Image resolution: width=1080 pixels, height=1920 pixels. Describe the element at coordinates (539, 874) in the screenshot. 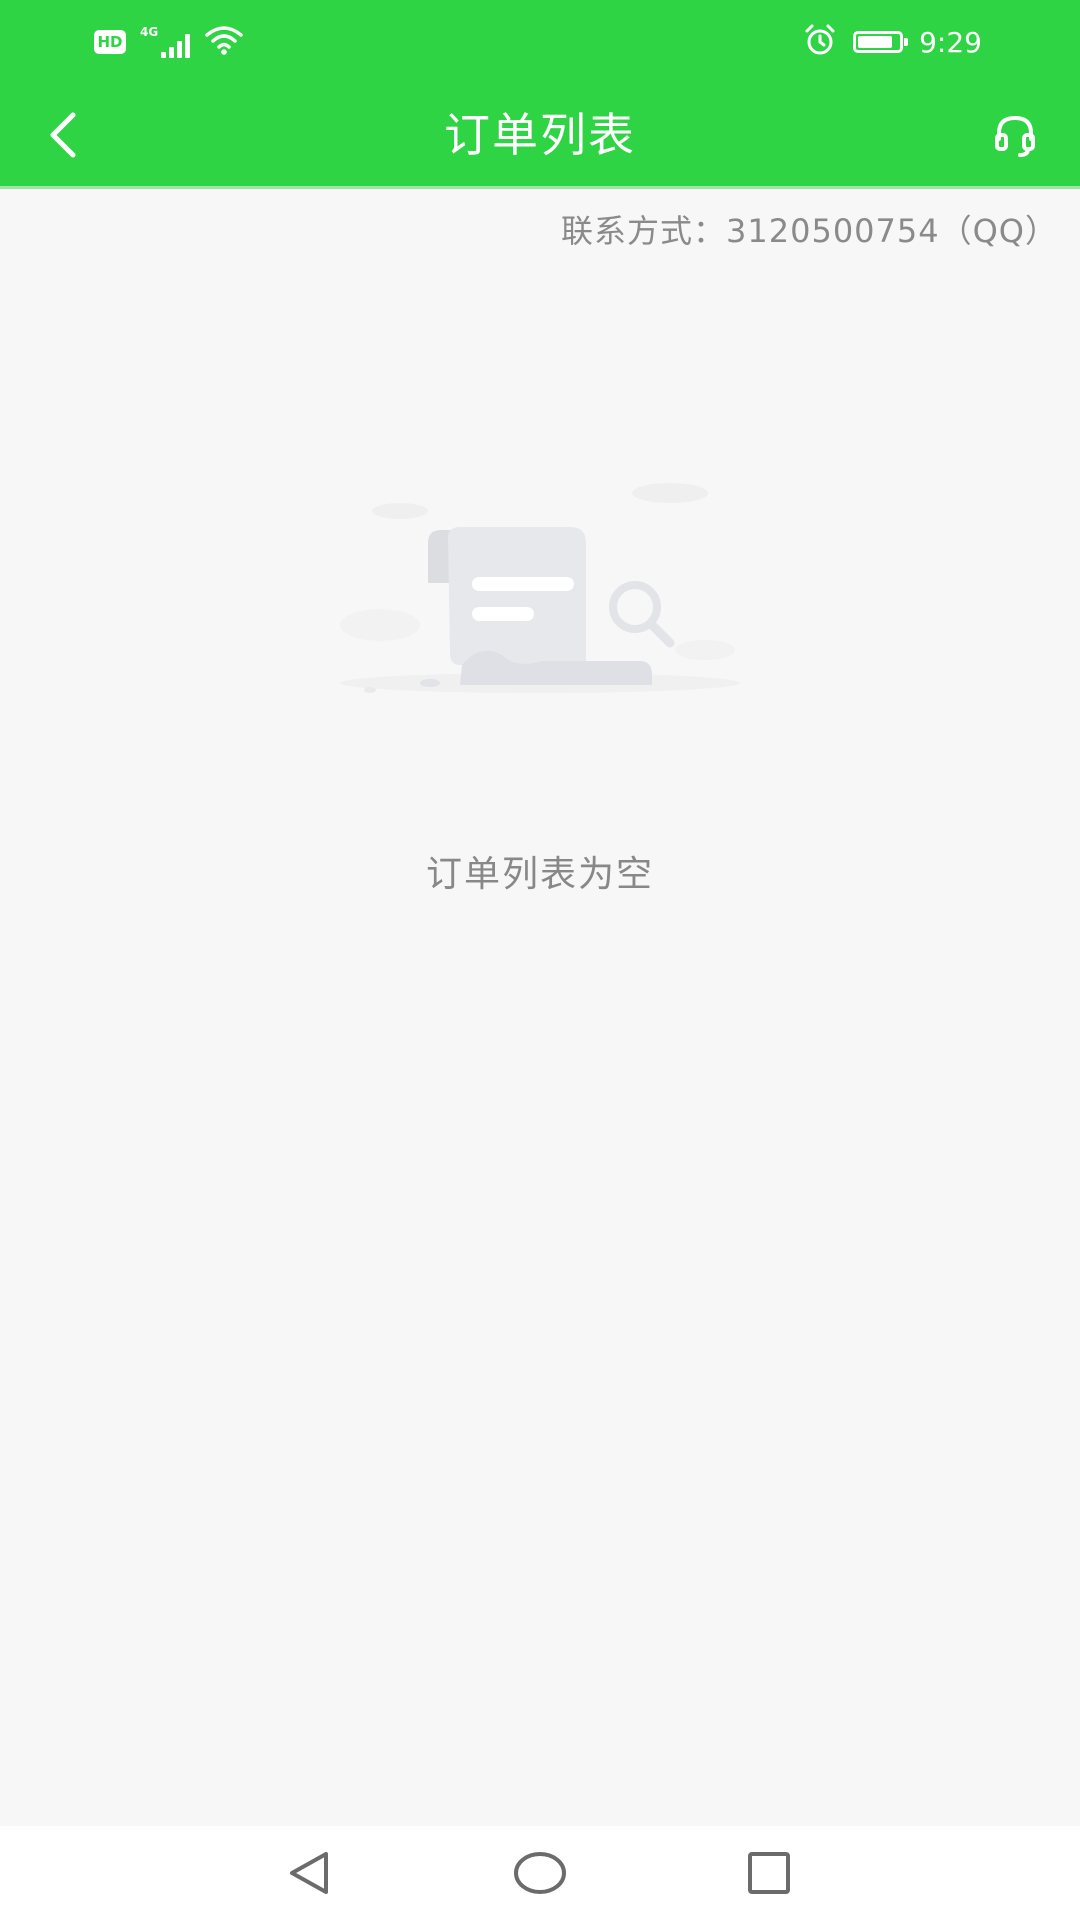

I see `empty-state-message: 订单列表为空` at that location.